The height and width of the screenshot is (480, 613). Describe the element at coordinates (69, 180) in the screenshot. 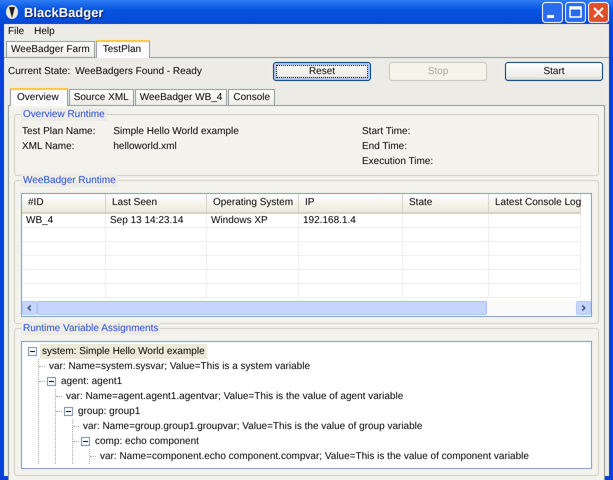

I see `group-title: WeeBadger Runtime` at that location.